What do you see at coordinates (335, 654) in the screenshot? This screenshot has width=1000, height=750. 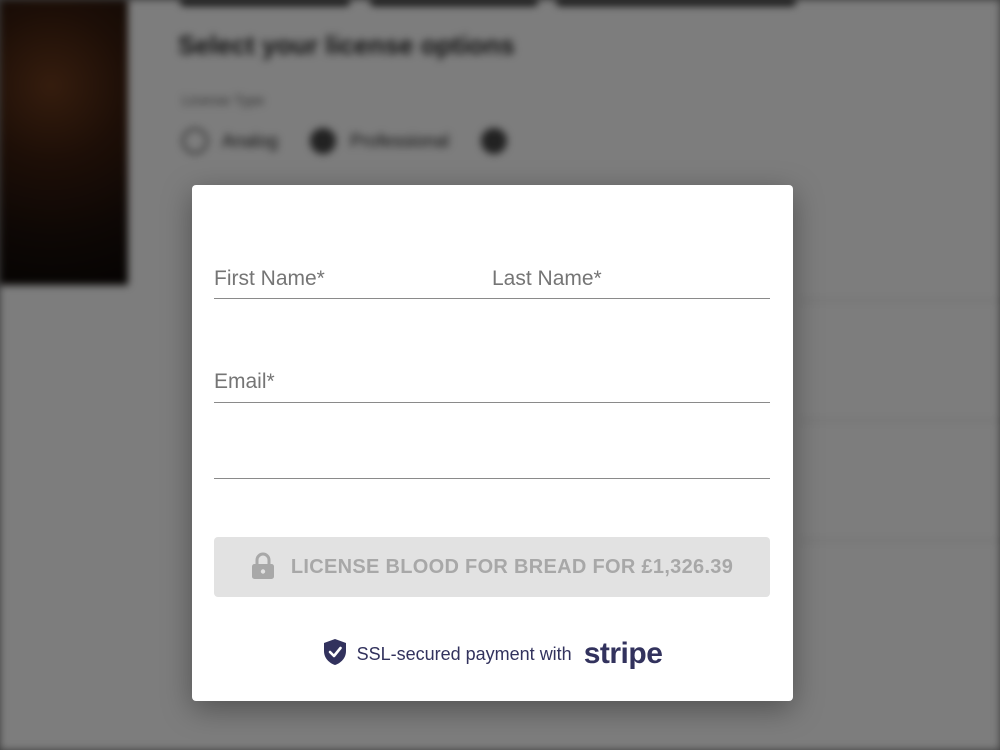 I see `shield-check-icon` at bounding box center [335, 654].